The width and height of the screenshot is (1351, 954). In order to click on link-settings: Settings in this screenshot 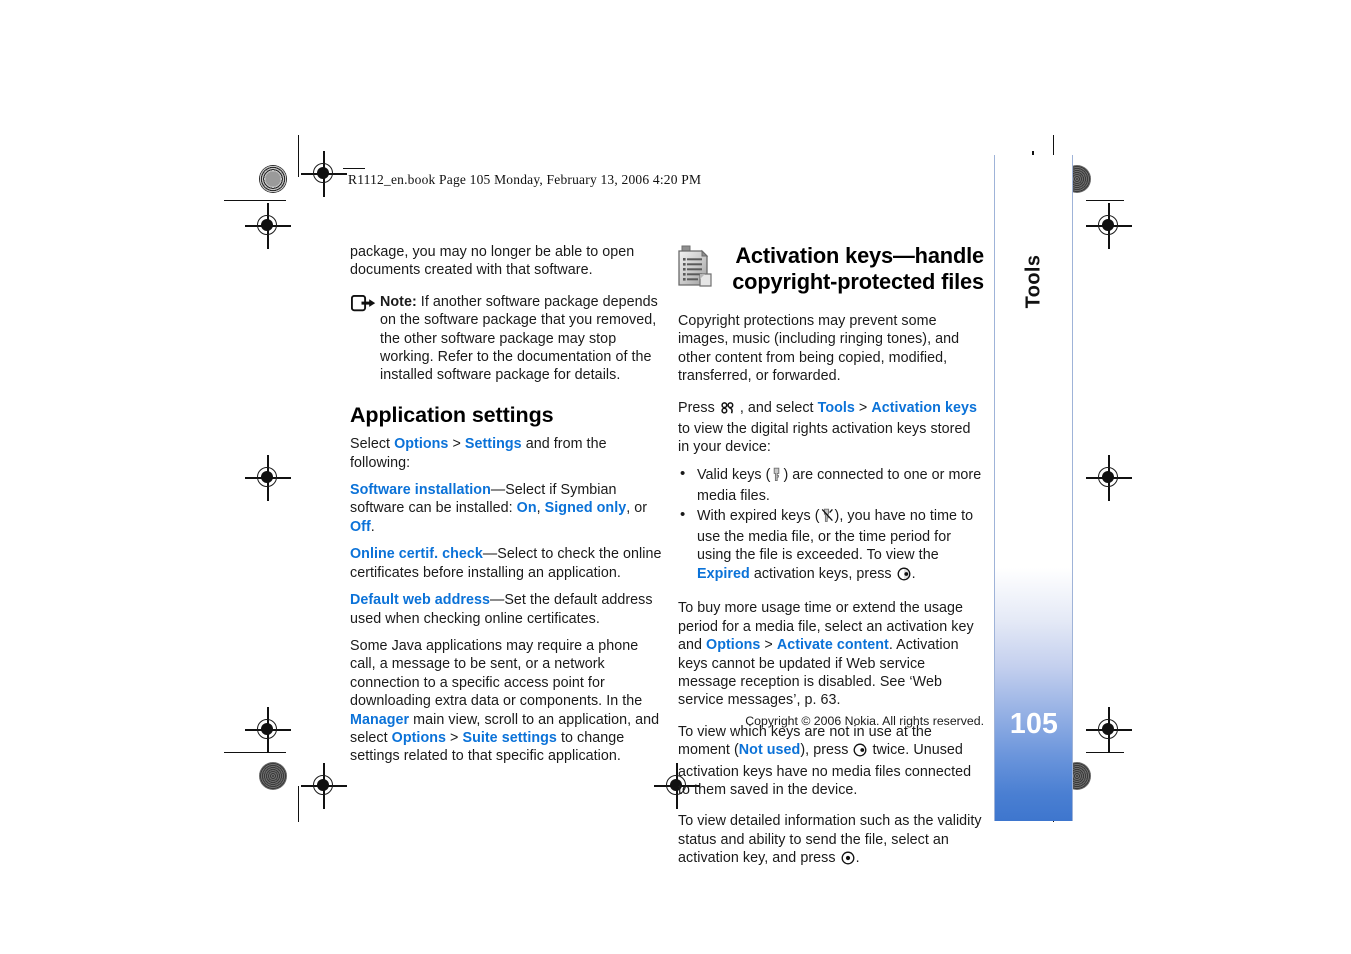, I will do `click(493, 444)`.